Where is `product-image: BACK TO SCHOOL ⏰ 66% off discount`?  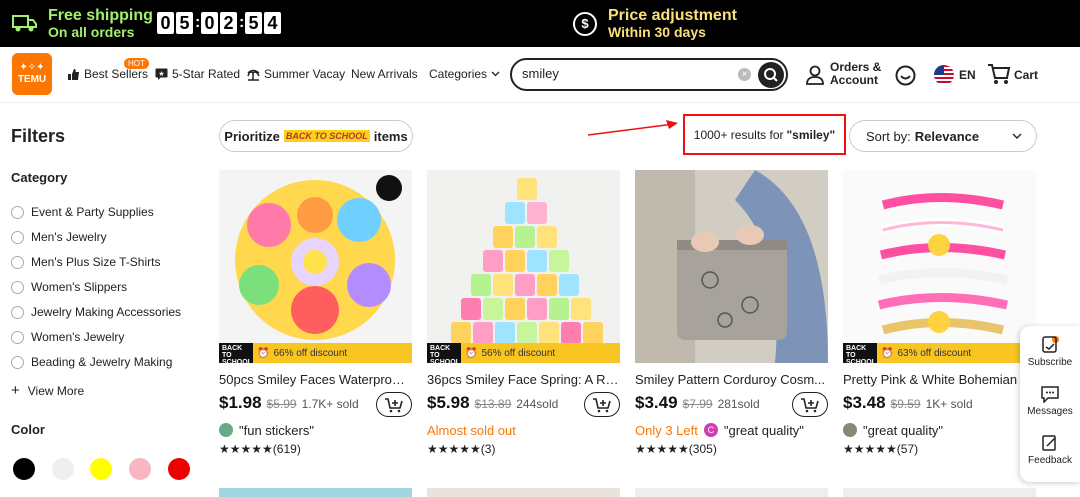
product-image: BACK TO SCHOOL ⏰ 66% off discount is located at coordinates (315, 266).